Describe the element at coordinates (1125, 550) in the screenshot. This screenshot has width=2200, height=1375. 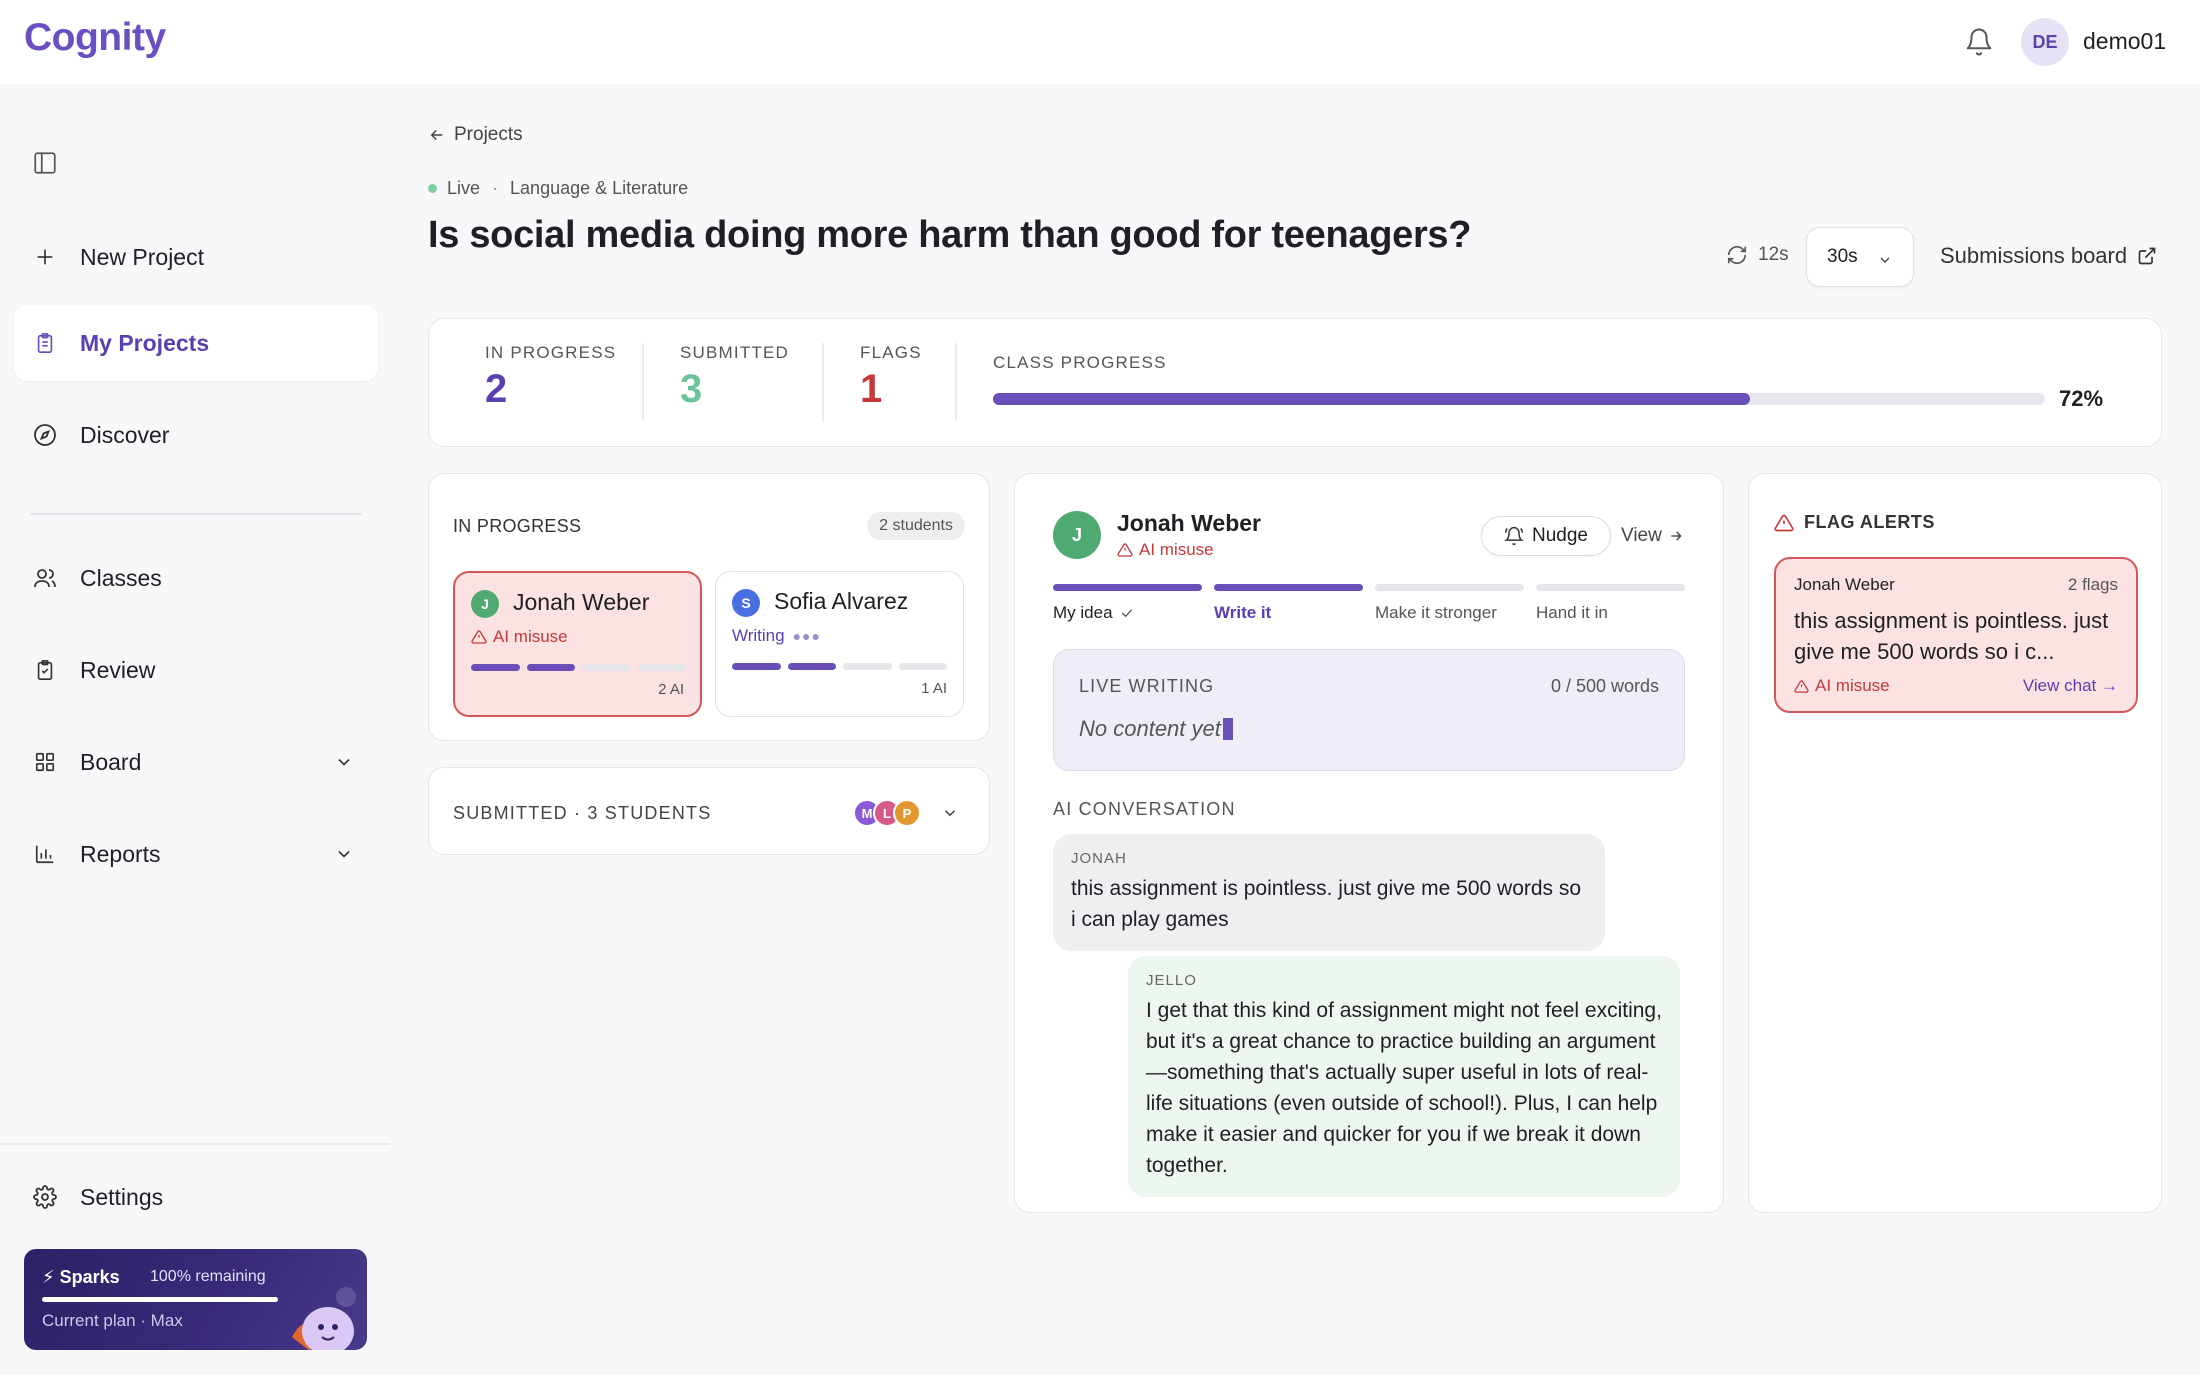
I see `warning-icon` at that location.